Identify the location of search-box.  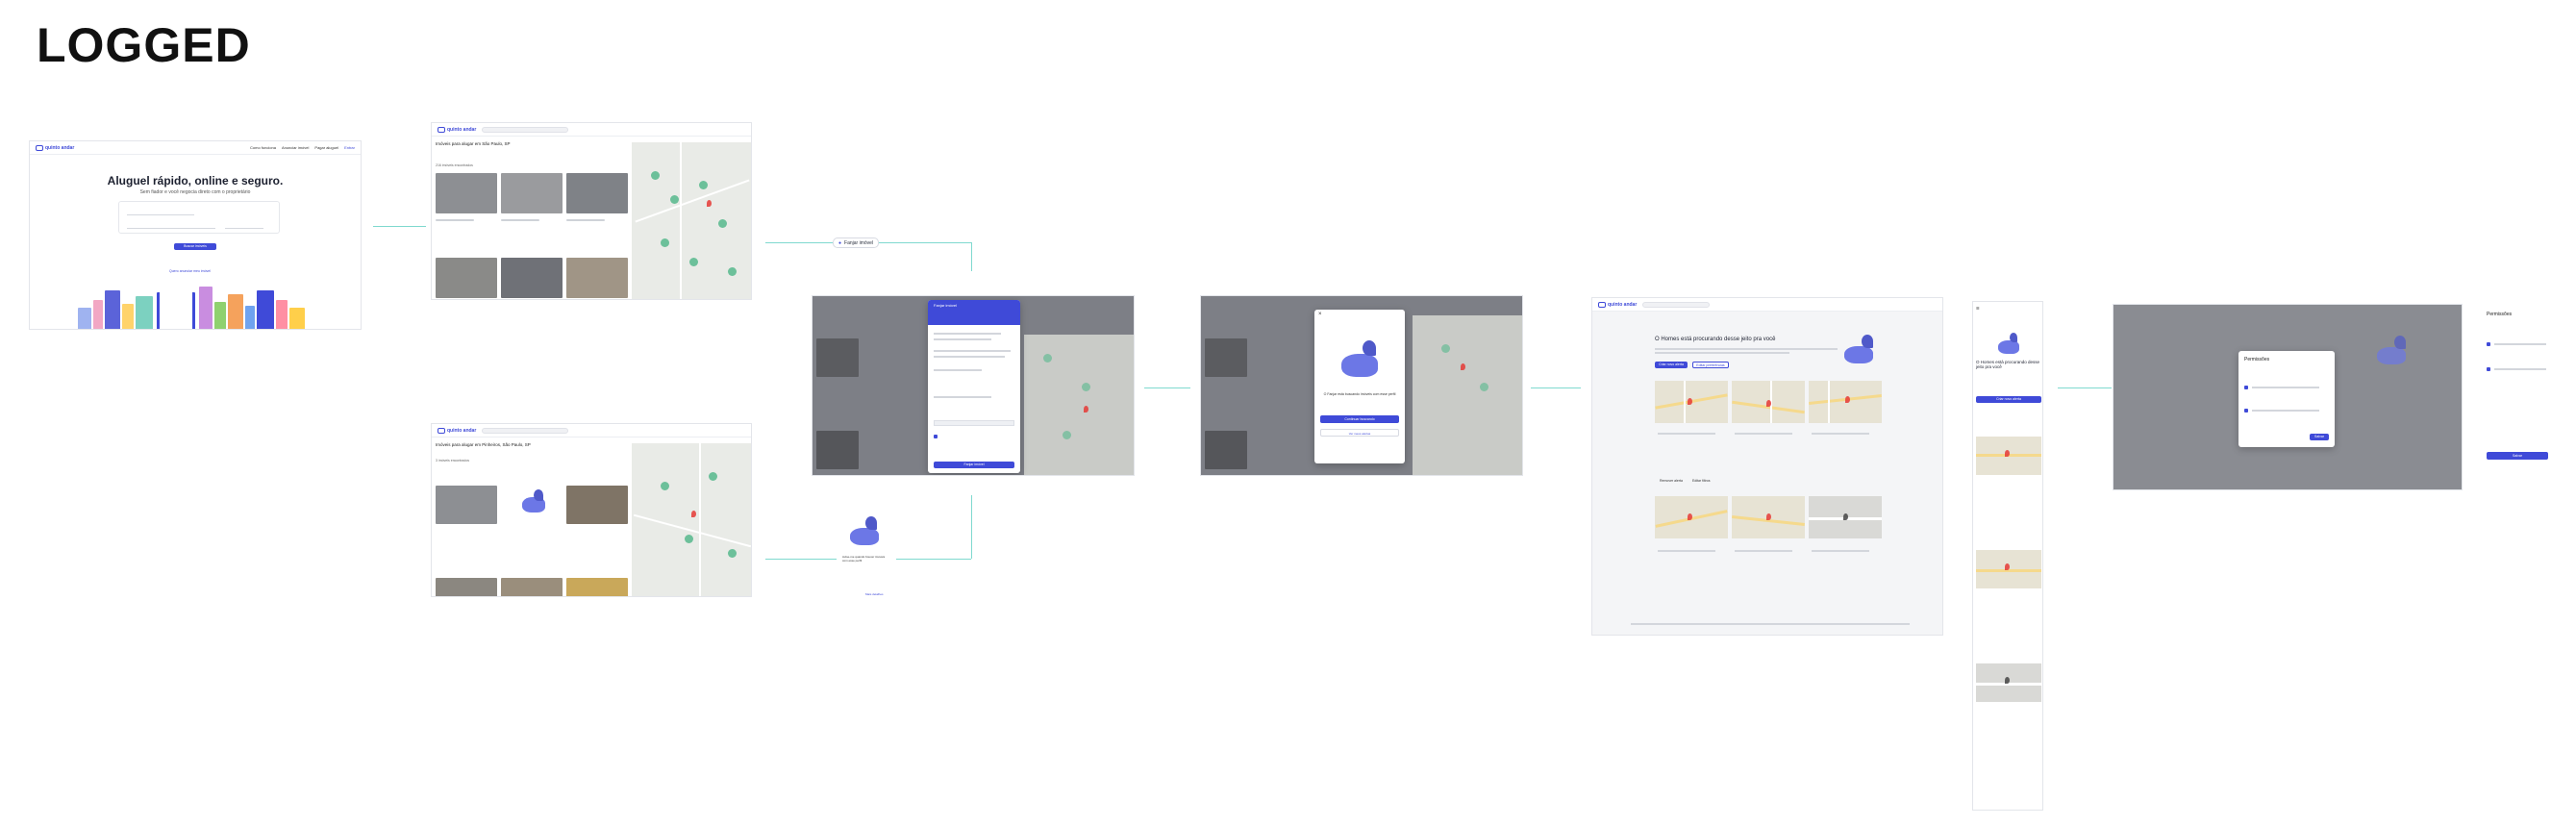
(199, 218).